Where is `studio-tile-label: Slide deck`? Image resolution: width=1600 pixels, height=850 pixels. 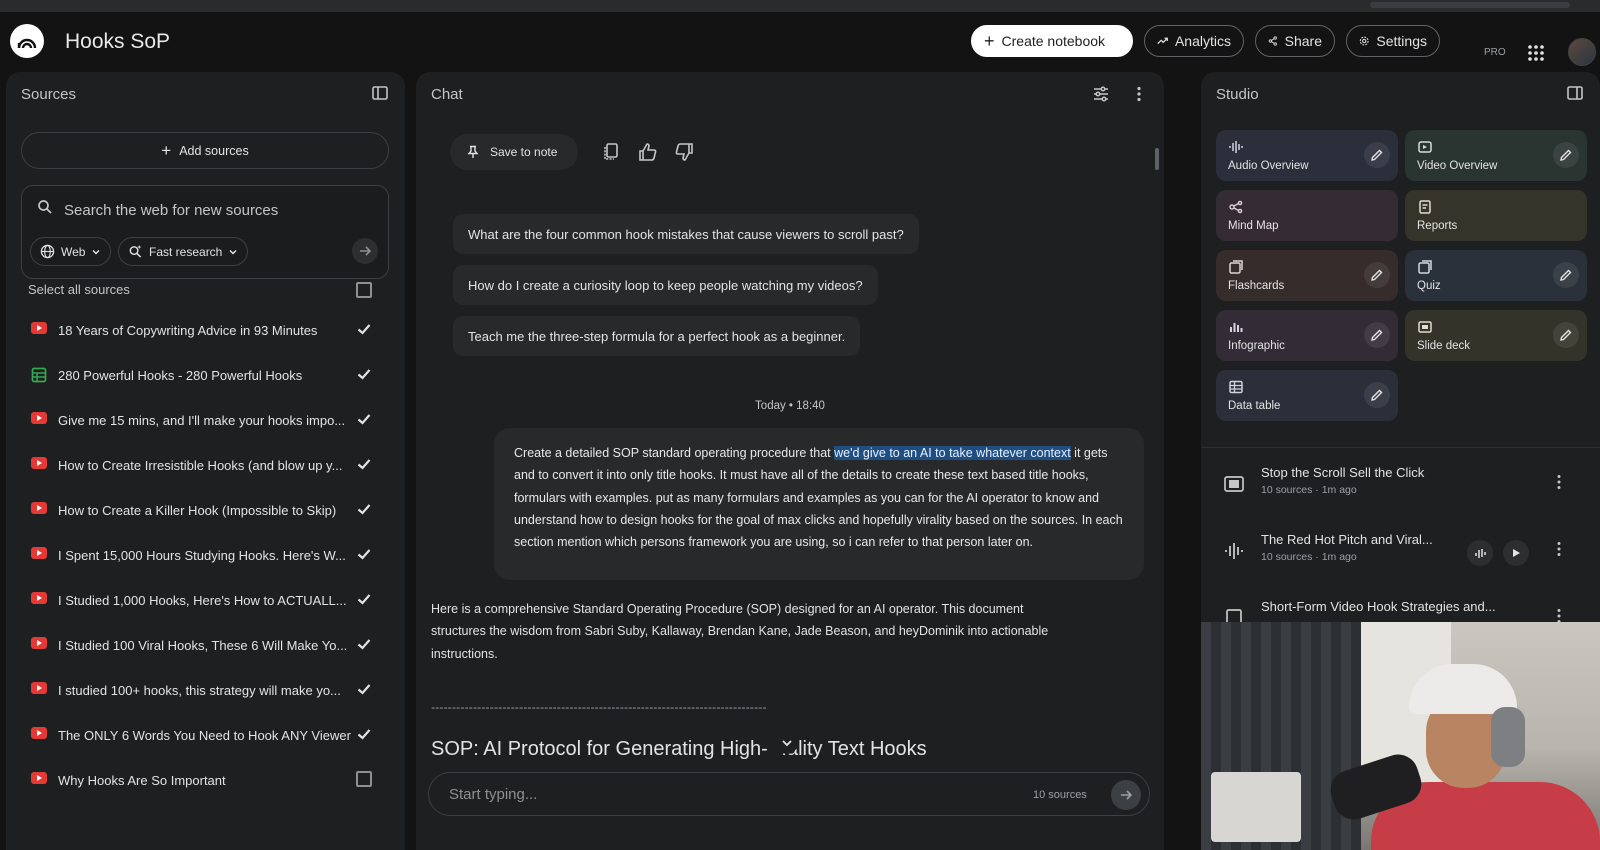 studio-tile-label: Slide deck is located at coordinates (1444, 346).